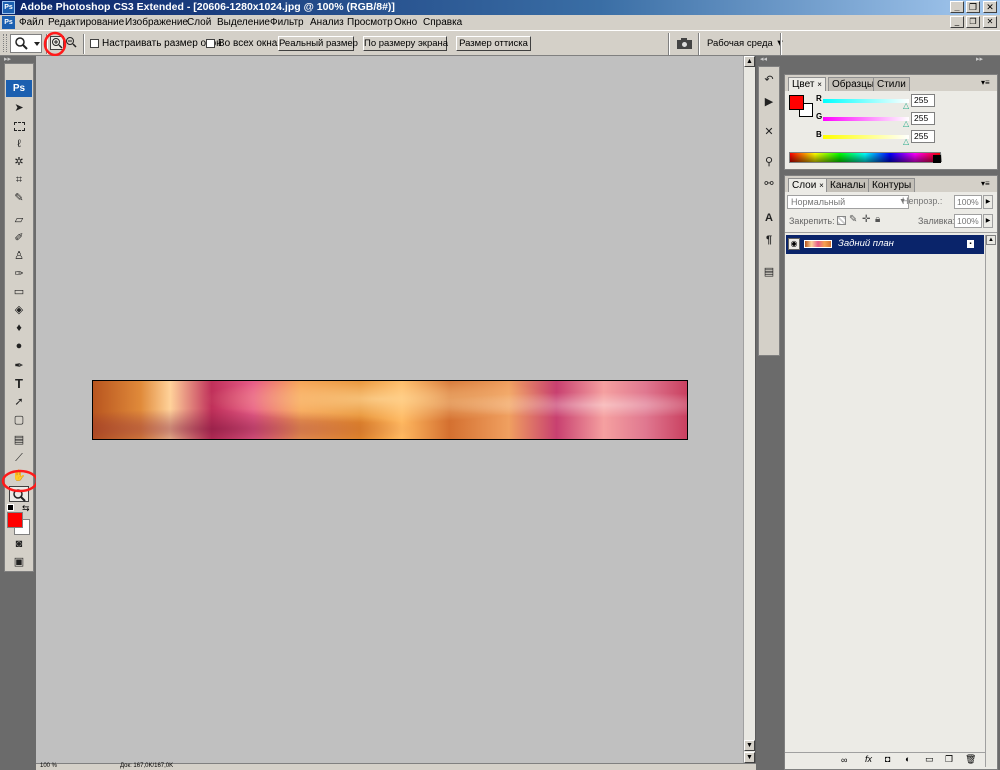 The image size is (1000, 770). Describe the element at coordinates (973, 7) in the screenshot. I see `restore-button: ❐` at that location.